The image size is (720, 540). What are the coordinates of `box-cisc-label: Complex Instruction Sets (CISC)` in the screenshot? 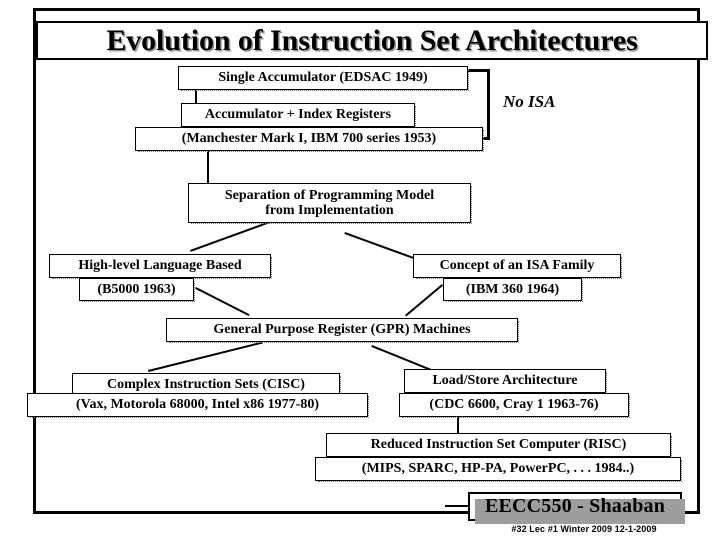 It's located at (206, 385).